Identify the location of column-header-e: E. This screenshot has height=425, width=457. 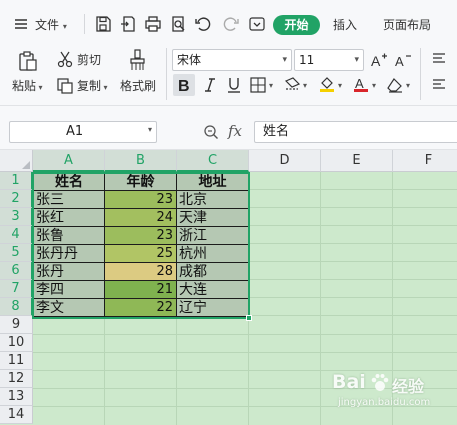
(357, 161).